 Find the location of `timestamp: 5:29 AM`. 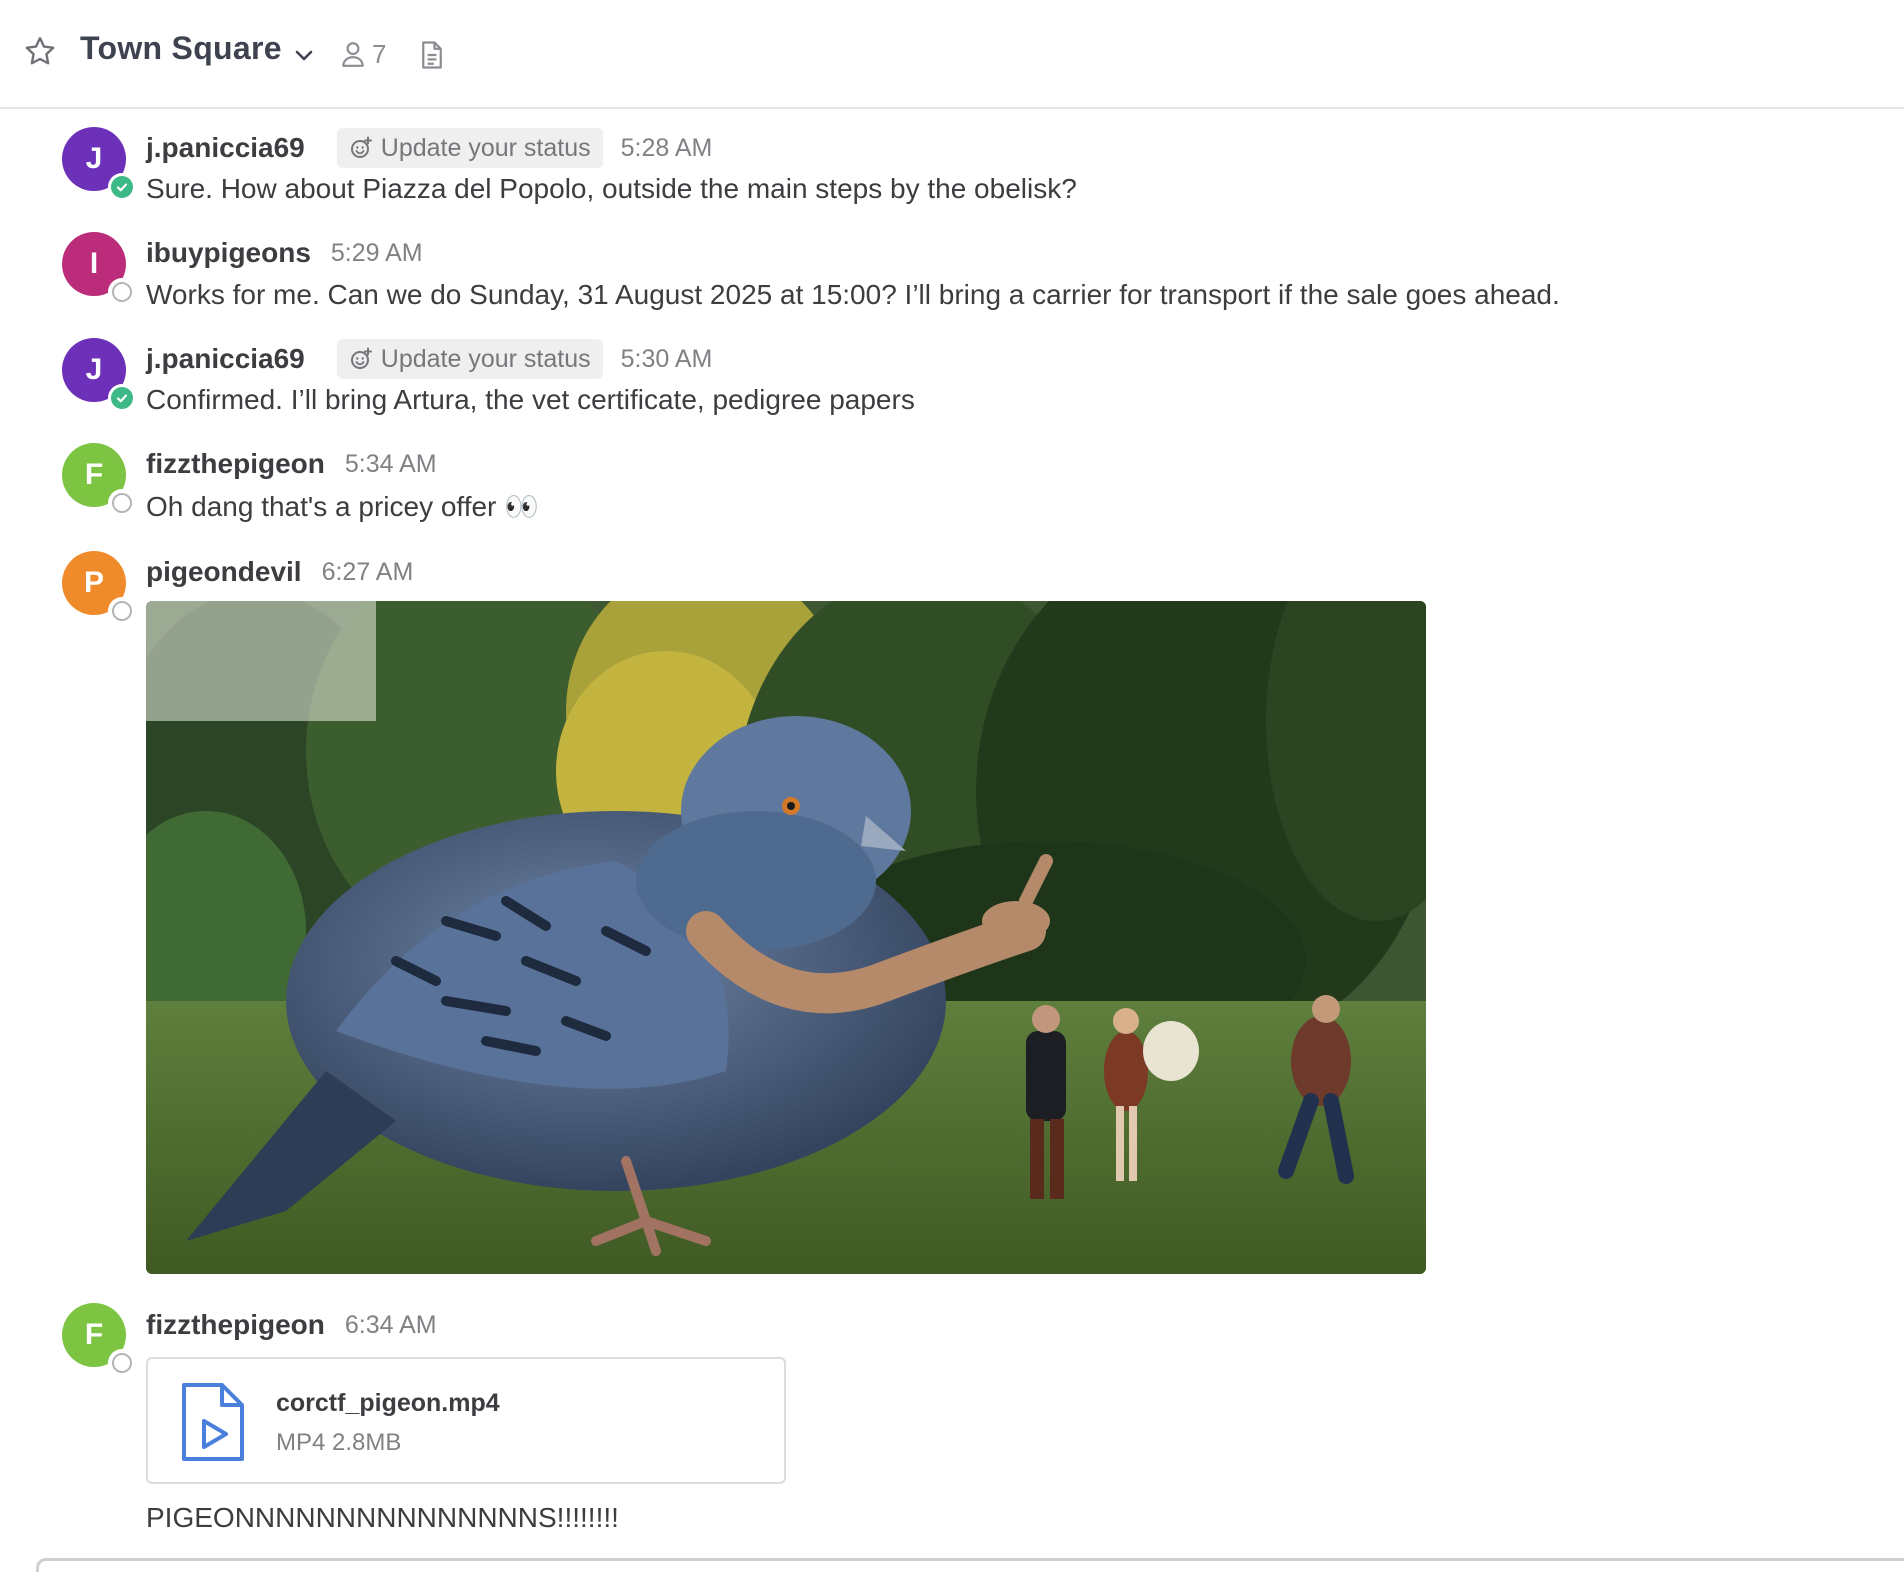

timestamp: 5:29 AM is located at coordinates (377, 253).